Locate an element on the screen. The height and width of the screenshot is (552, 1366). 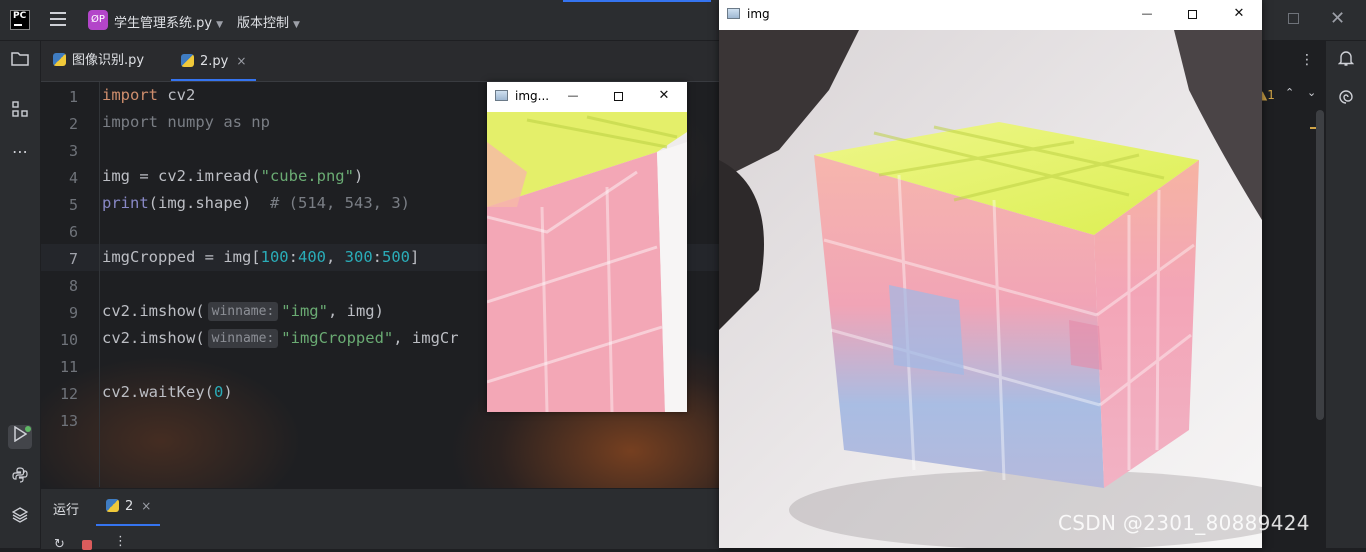
line-number: 12 is located at coordinates (68, 394).